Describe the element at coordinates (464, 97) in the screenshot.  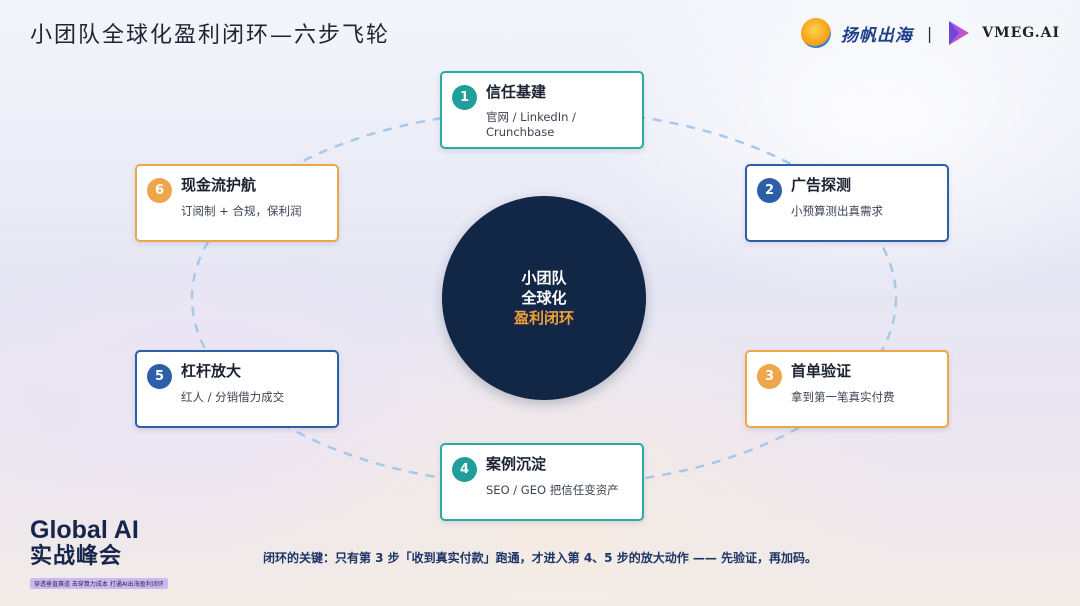
I see `step-number-1: 1` at that location.